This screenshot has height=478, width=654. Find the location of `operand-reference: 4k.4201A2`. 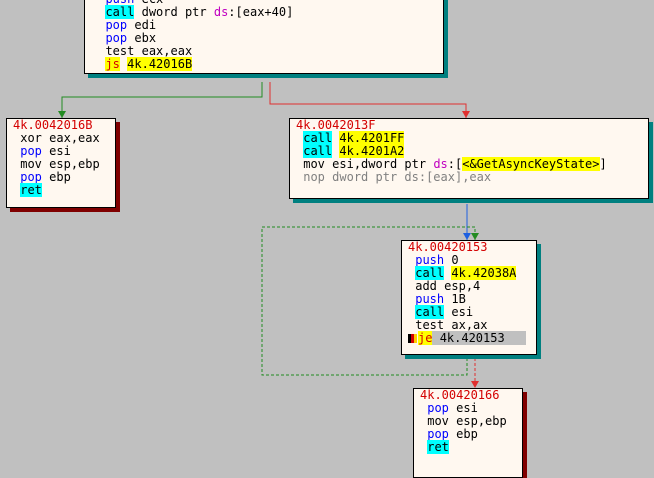

operand-reference: 4k.4201A2 is located at coordinates (372, 151).